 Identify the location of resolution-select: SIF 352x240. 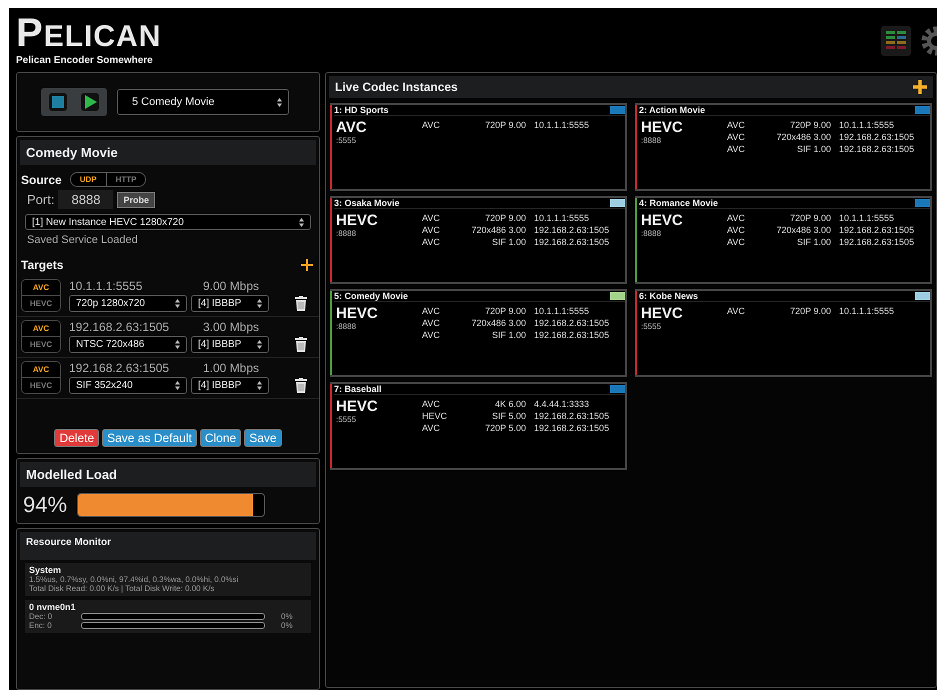
(128, 385).